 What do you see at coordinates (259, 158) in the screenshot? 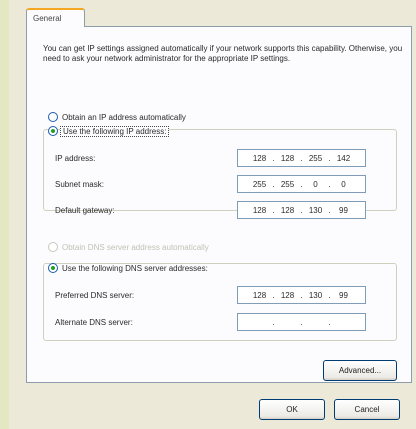
I see `ip-octet-1: 128` at bounding box center [259, 158].